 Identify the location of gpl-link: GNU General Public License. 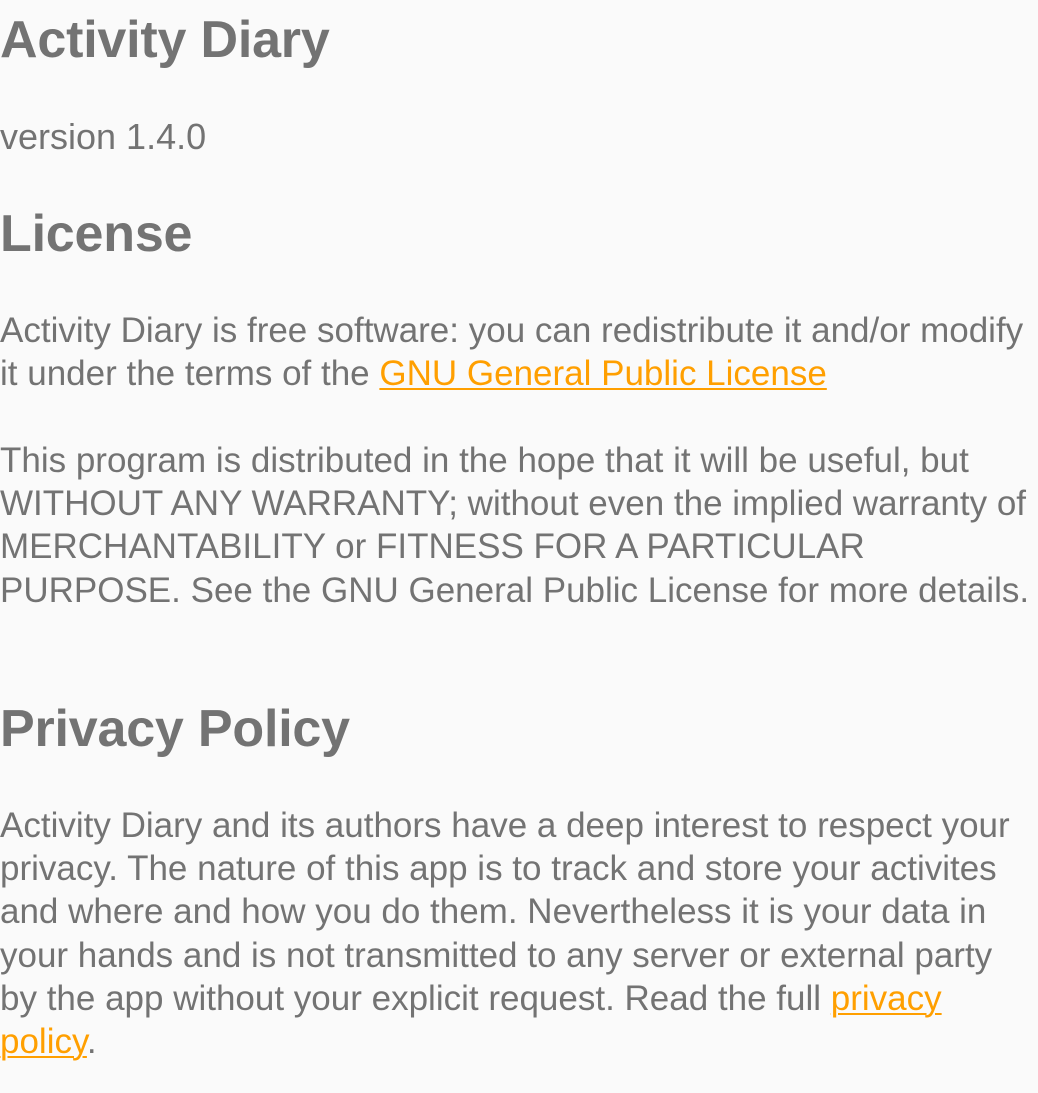
(602, 373).